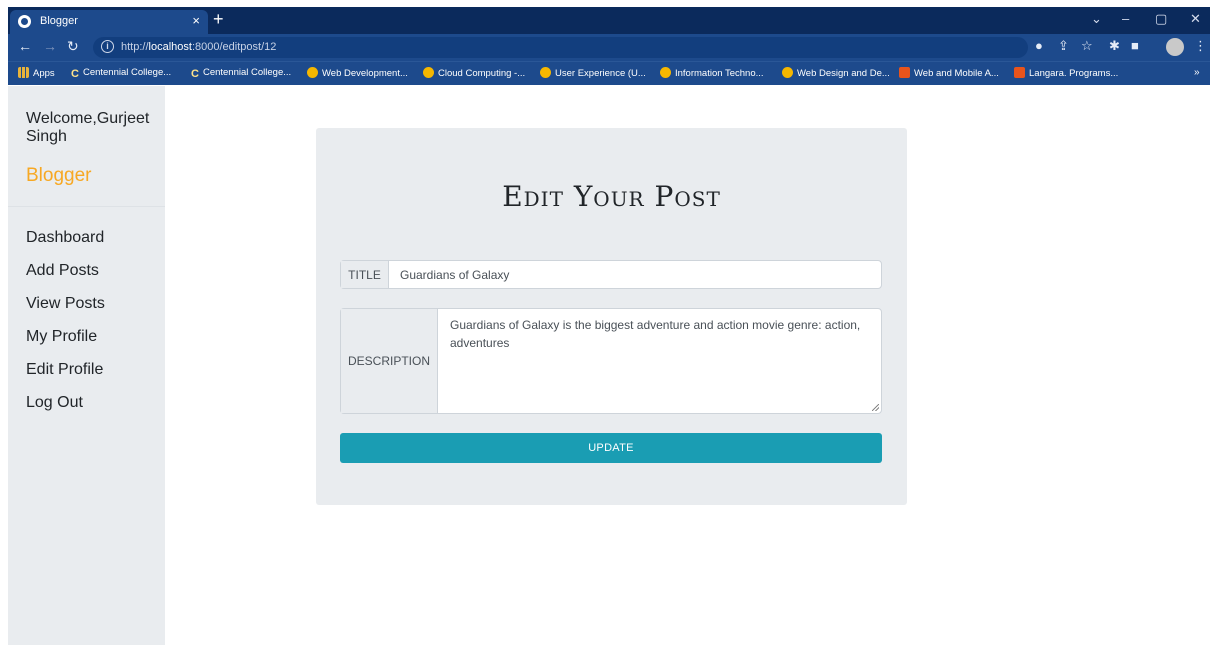 The image size is (1216, 645). What do you see at coordinates (1114, 46) in the screenshot?
I see `extensions-icon: ✱` at bounding box center [1114, 46].